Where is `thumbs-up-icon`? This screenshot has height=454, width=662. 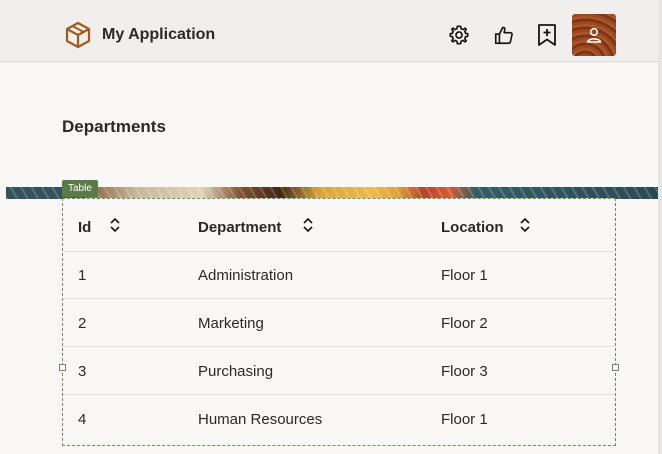 thumbs-up-icon is located at coordinates (503, 35).